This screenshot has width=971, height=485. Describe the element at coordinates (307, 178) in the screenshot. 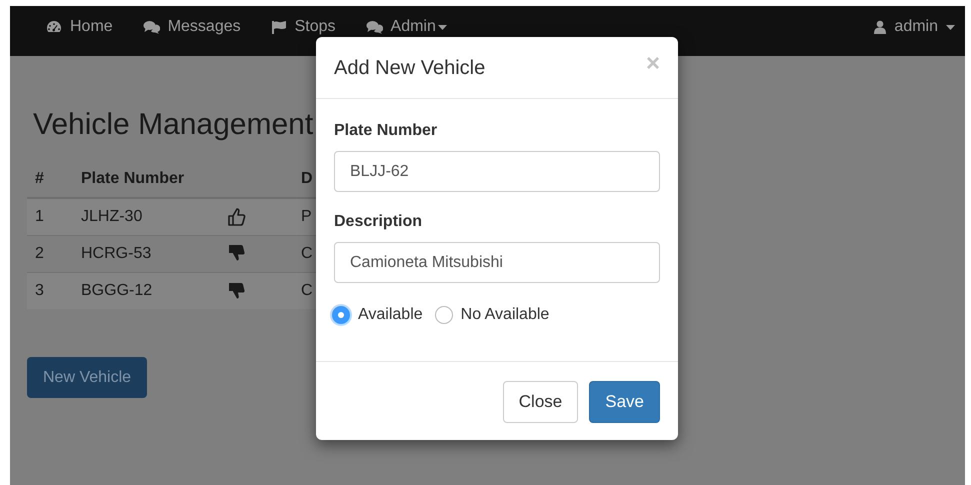

I see `column-header: D` at that location.